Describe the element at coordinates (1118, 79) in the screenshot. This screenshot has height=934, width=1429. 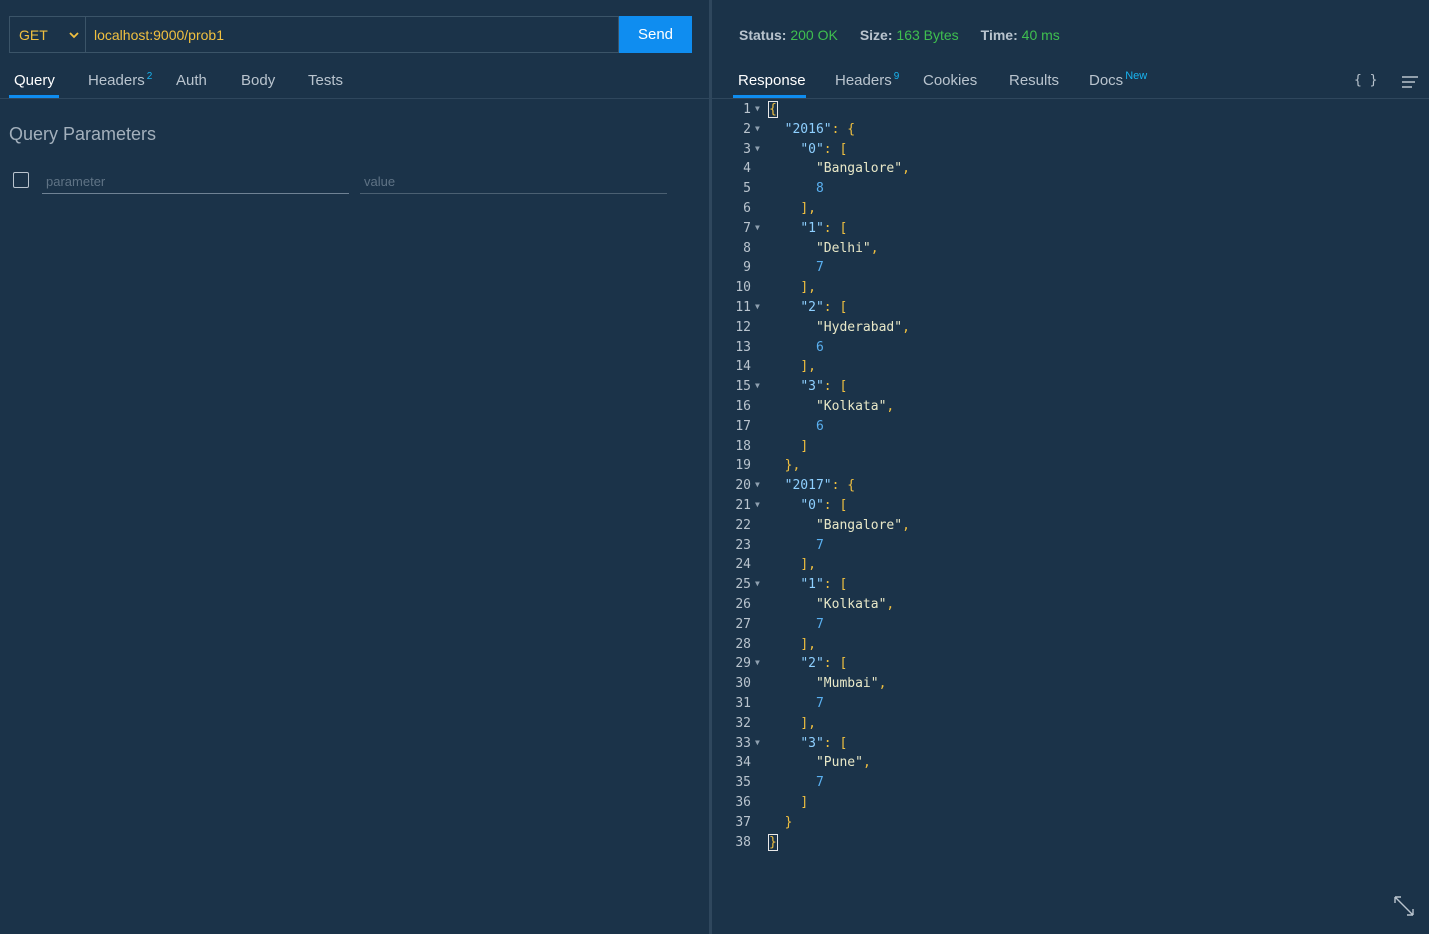
I see `tab-docs: Docs New` at that location.